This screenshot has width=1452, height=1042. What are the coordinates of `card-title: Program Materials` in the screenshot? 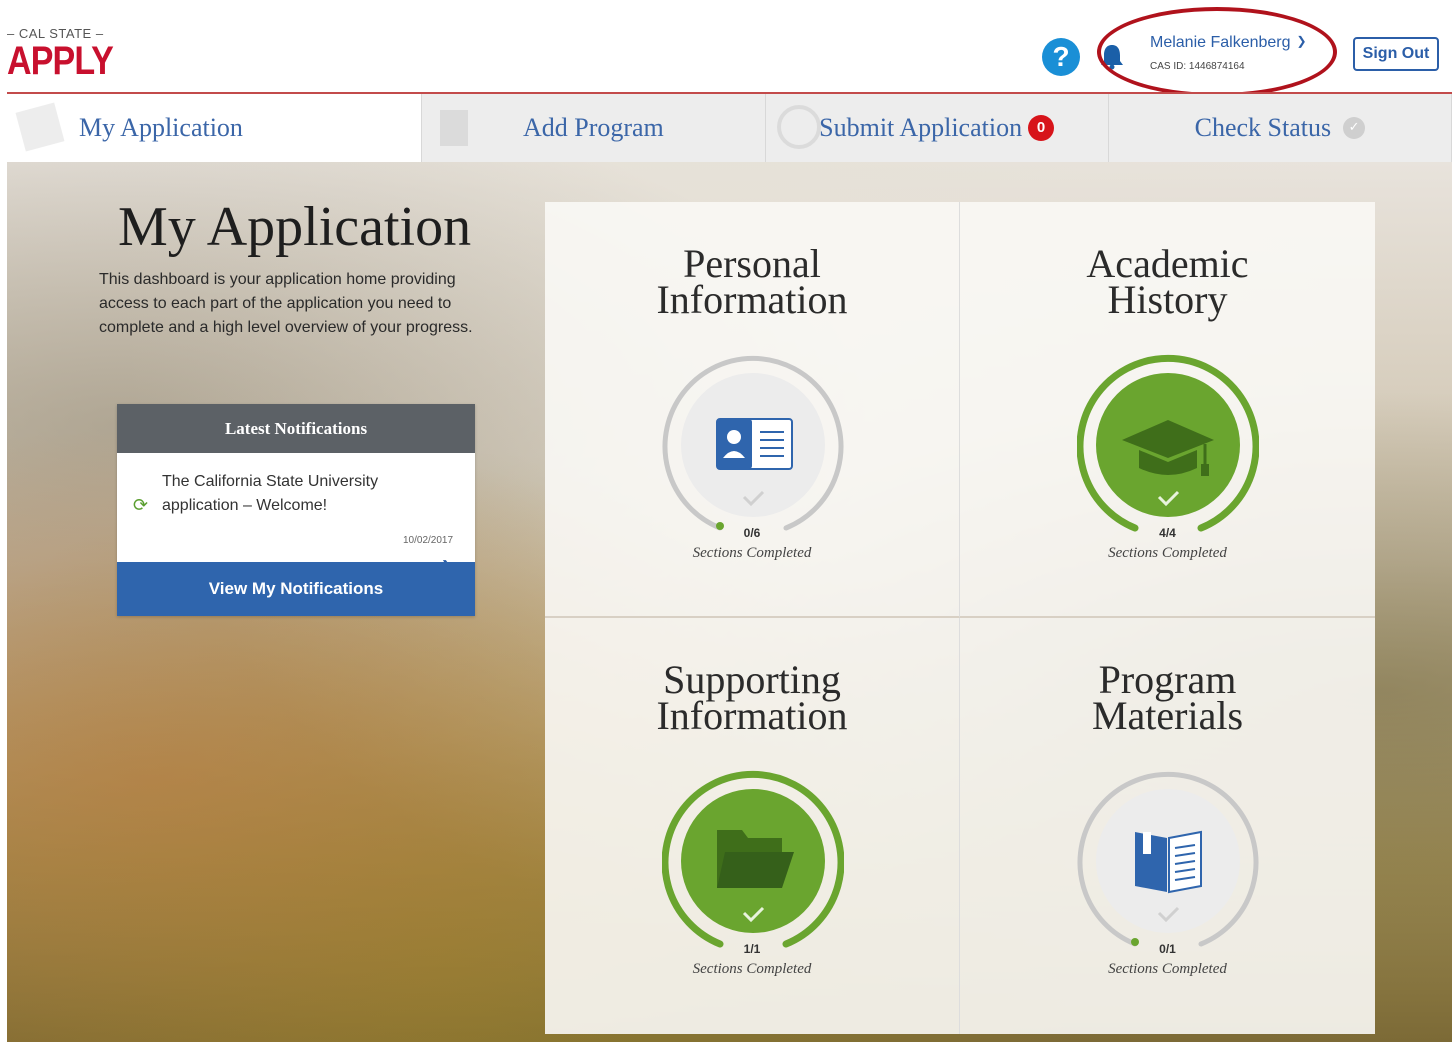 It's located at (1167, 697).